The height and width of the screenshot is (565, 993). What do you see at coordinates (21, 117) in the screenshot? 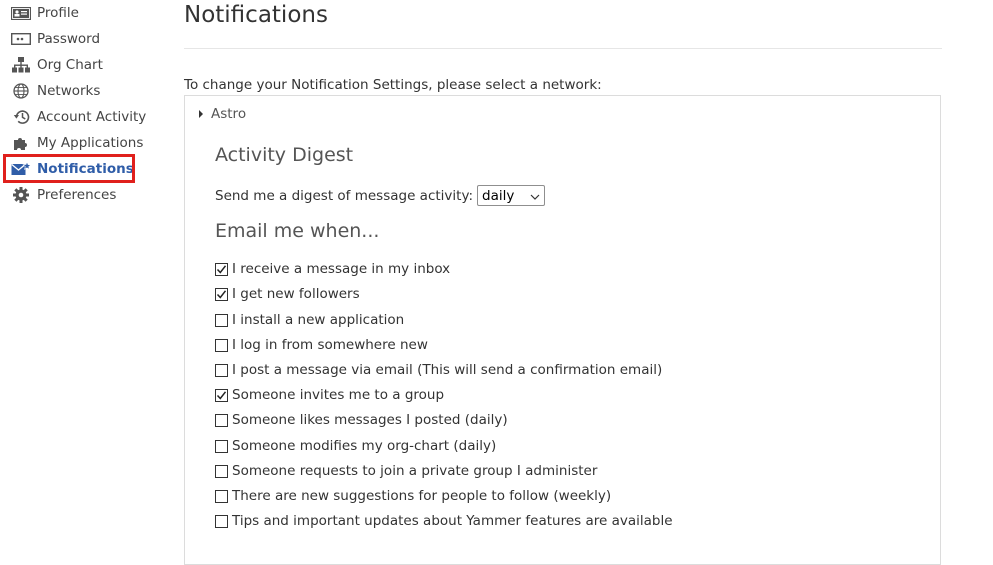
I see `history-icon` at bounding box center [21, 117].